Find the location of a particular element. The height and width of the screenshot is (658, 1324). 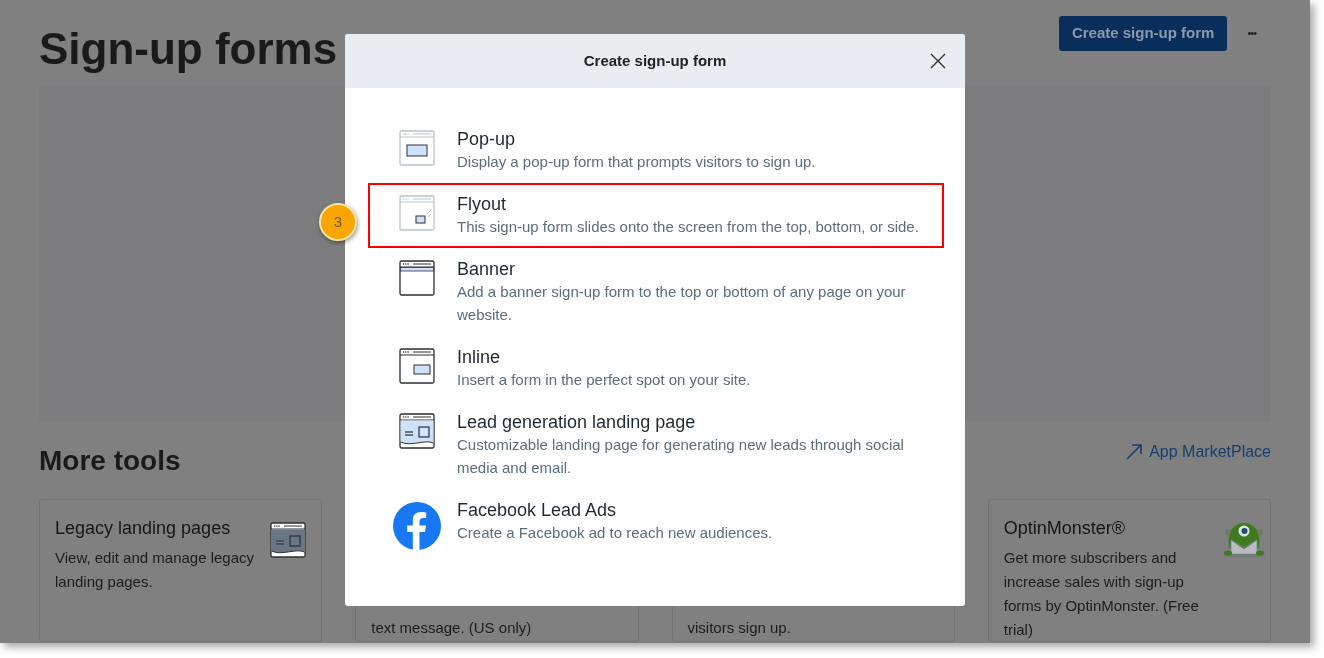

option-title: Flyout is located at coordinates (482, 204).